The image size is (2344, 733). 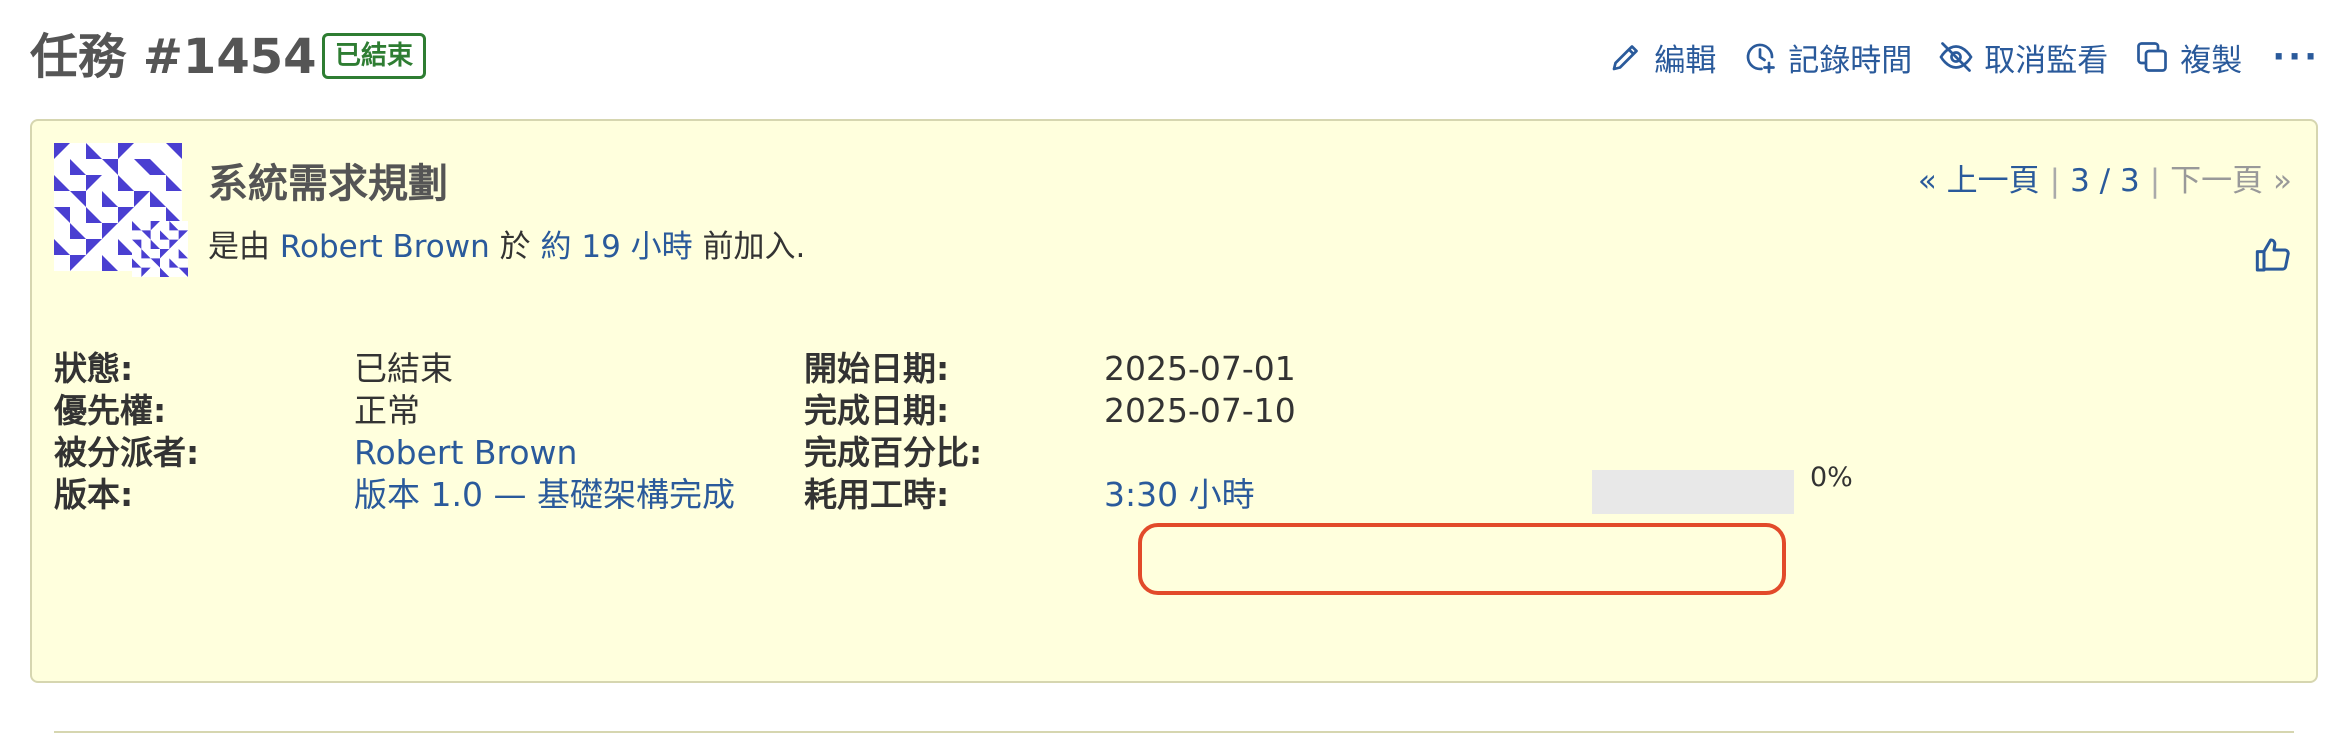 I want to click on done-ratio-value: 0%, so click(x=1831, y=477).